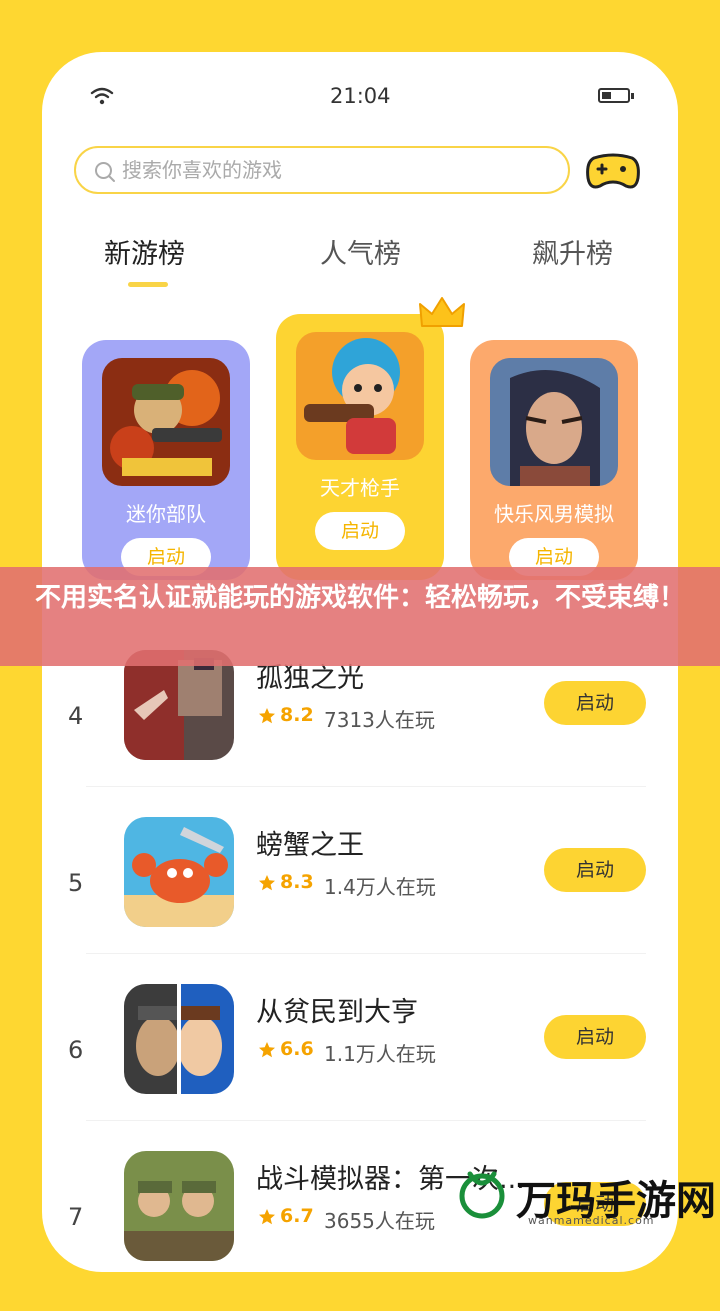 The image size is (720, 1311). I want to click on podium-card-rank-2: 2 迷你部队 启动, so click(166, 460).